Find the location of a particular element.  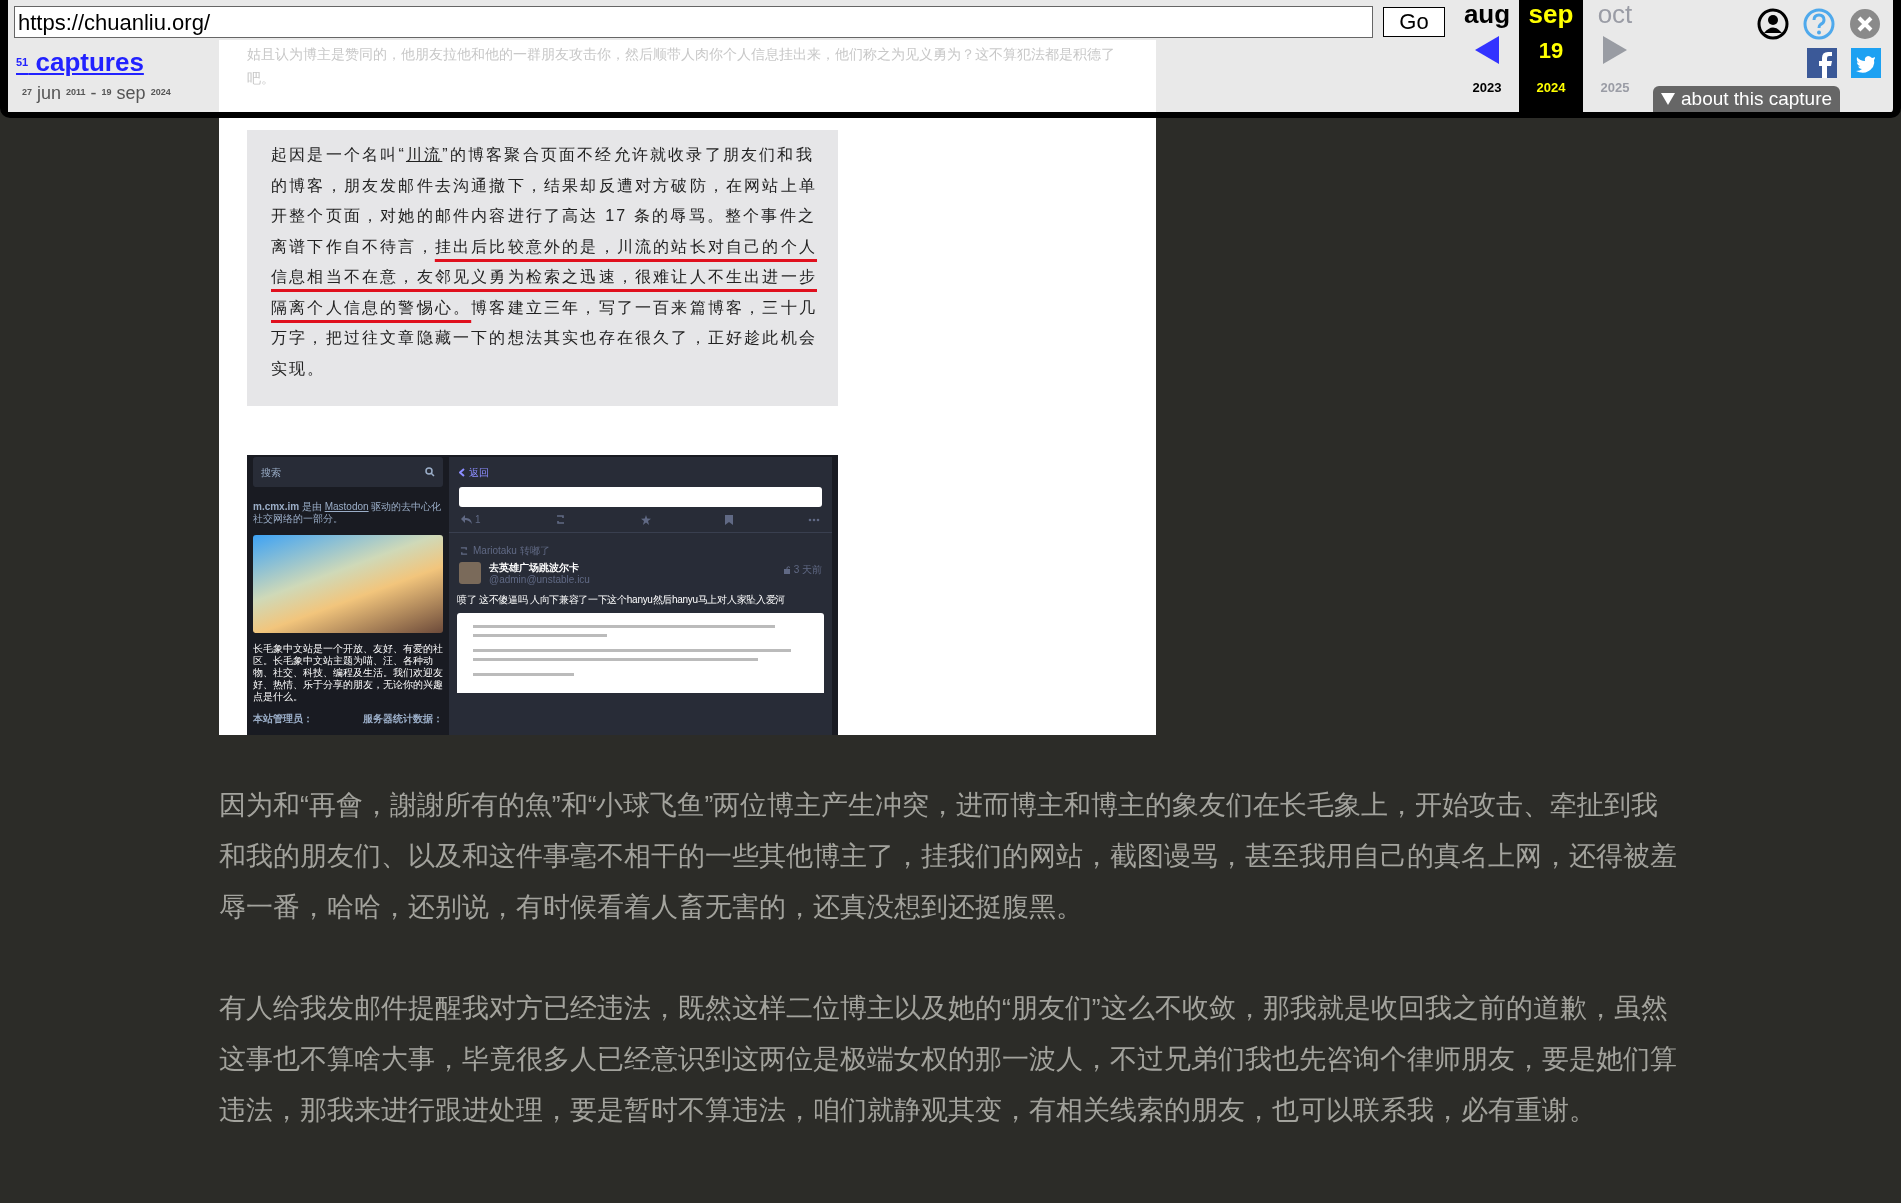

avatar-placeholder is located at coordinates (470, 573).